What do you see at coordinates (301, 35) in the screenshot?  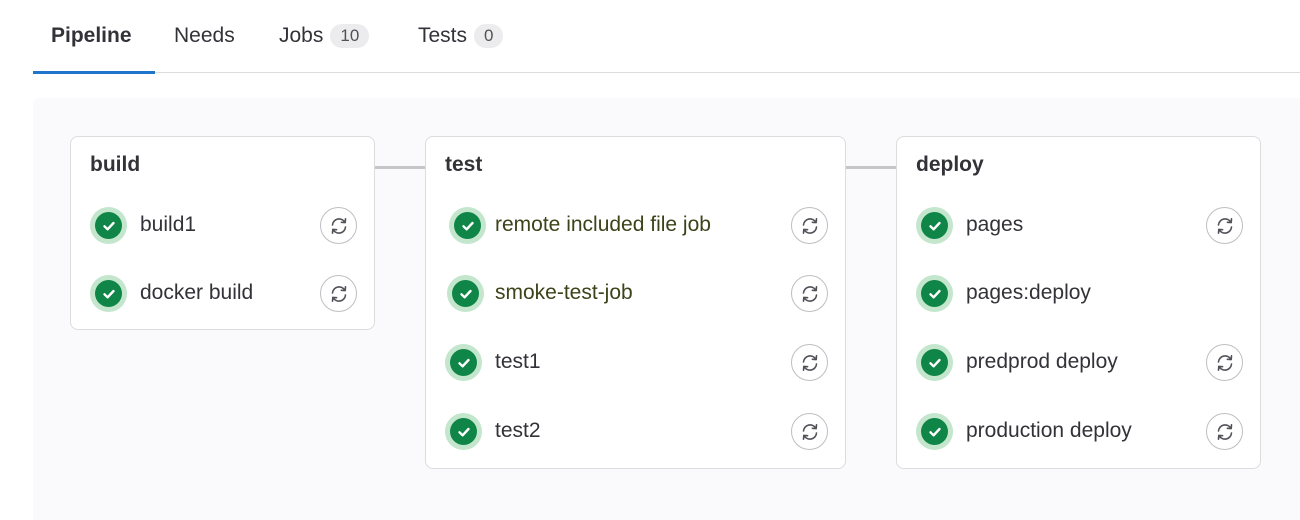 I see `tab-jobs-label: Jobs` at bounding box center [301, 35].